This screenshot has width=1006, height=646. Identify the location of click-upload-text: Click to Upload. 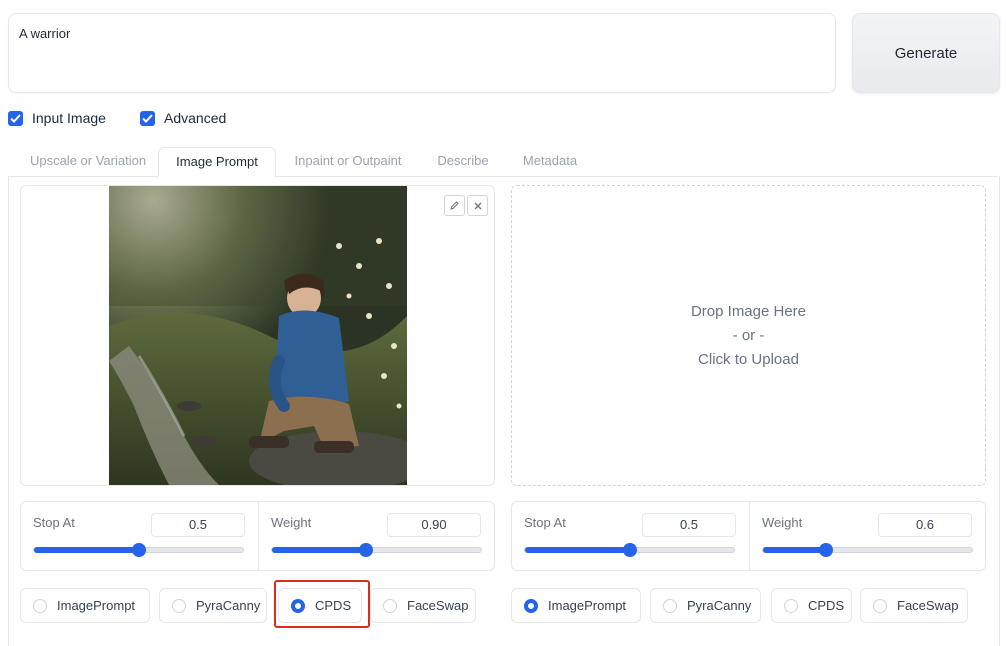
(748, 359).